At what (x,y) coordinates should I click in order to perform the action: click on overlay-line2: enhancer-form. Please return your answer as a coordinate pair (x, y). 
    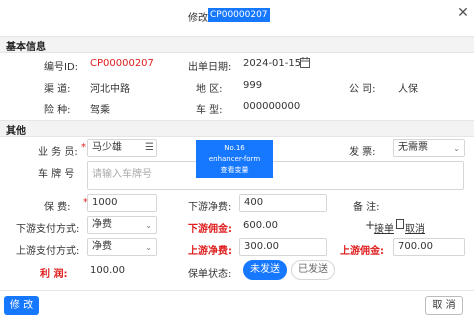
    Looking at the image, I should click on (234, 159).